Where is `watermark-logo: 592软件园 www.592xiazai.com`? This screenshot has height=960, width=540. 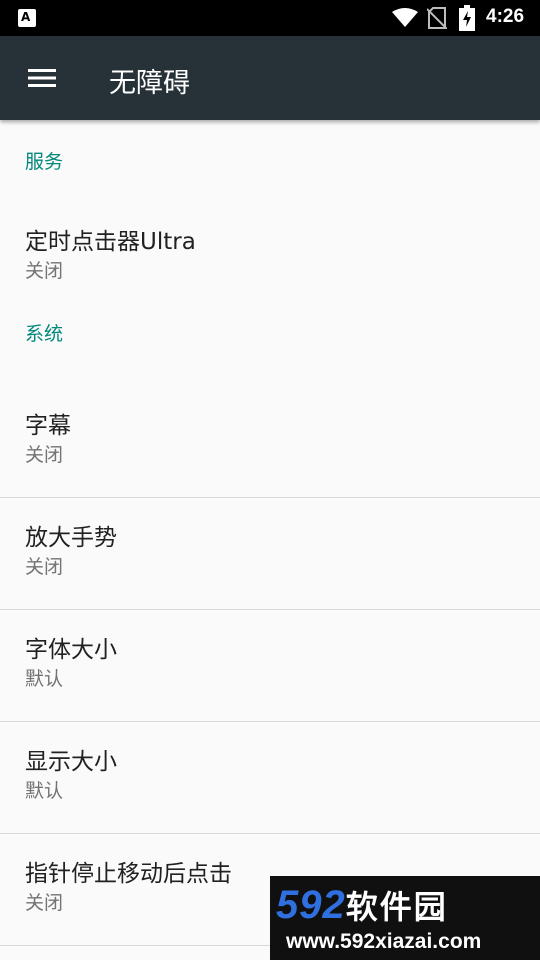 watermark-logo: 592软件园 www.592xiazai.com is located at coordinates (405, 918).